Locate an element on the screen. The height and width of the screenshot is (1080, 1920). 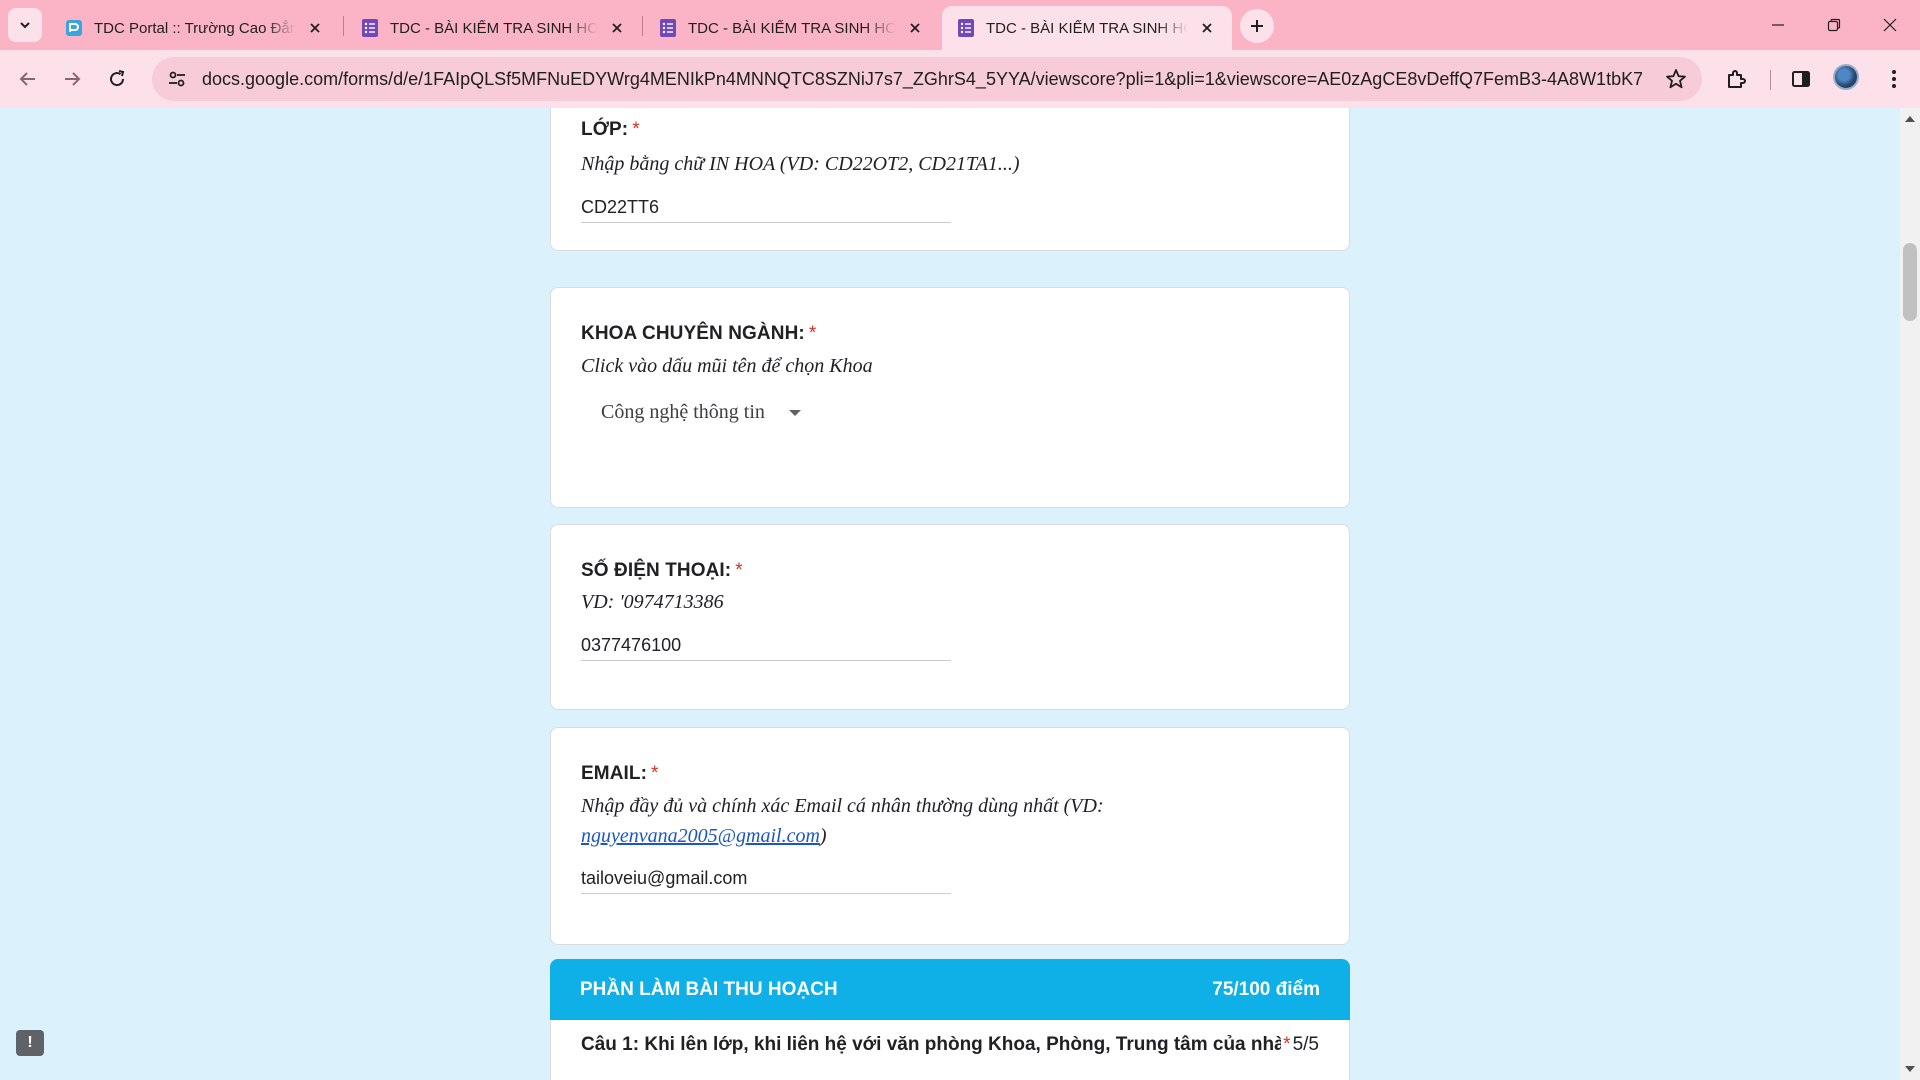
reload-icon is located at coordinates (117, 78).